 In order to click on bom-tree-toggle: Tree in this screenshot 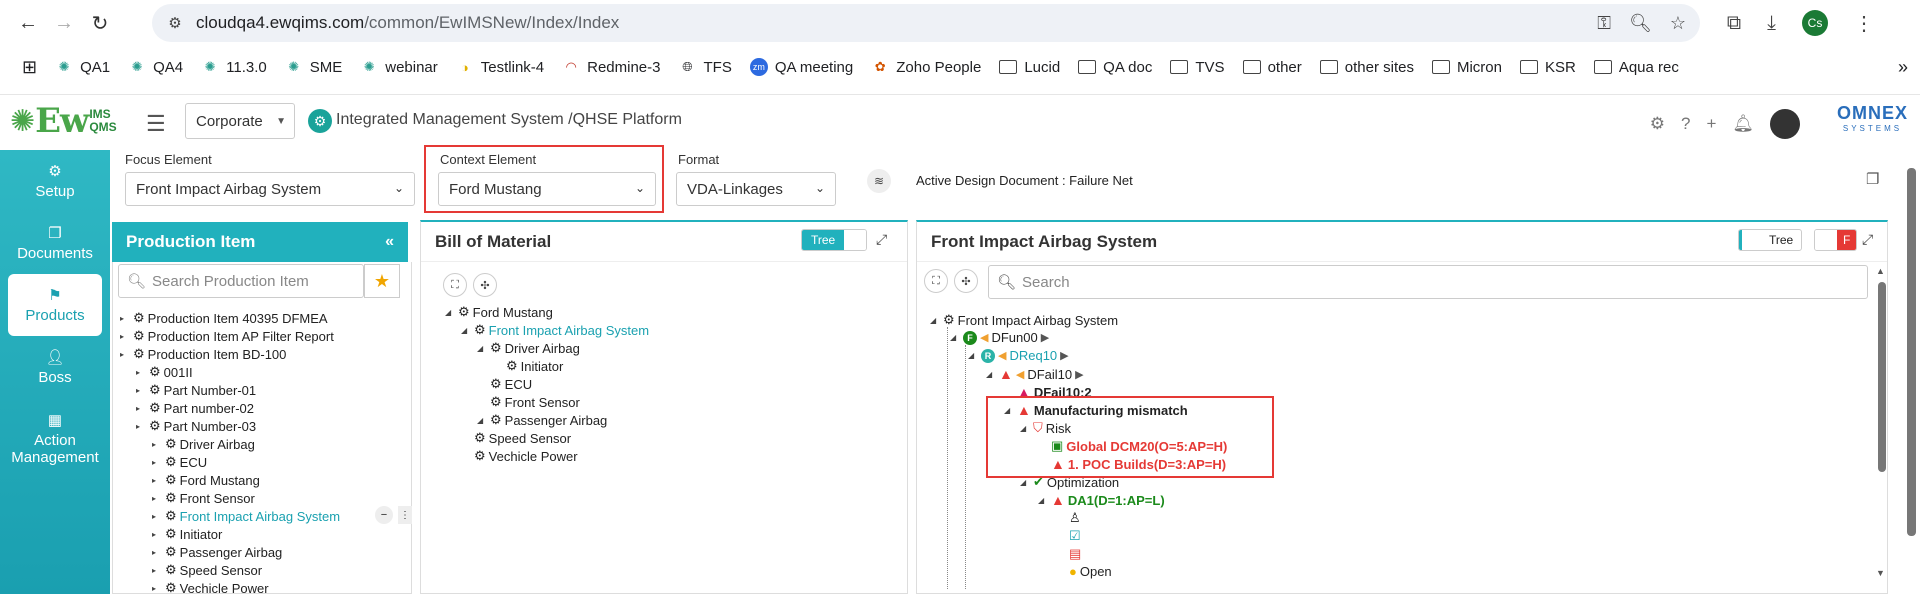, I will do `click(834, 240)`.